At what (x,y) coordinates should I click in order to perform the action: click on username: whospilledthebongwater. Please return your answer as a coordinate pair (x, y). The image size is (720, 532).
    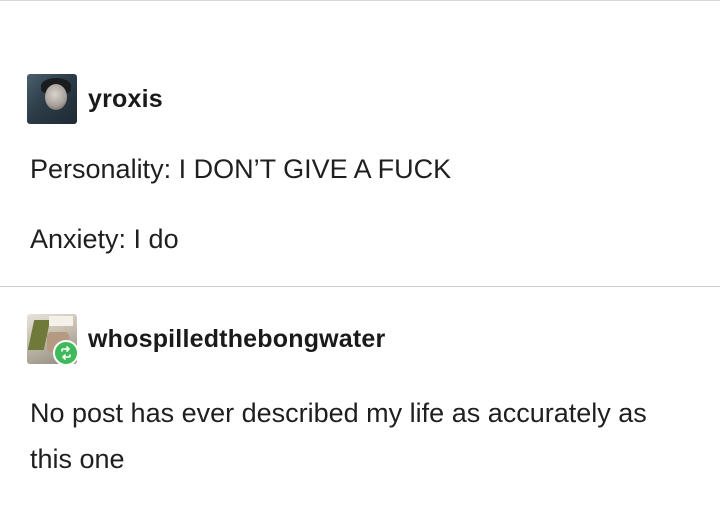
    Looking at the image, I should click on (236, 339).